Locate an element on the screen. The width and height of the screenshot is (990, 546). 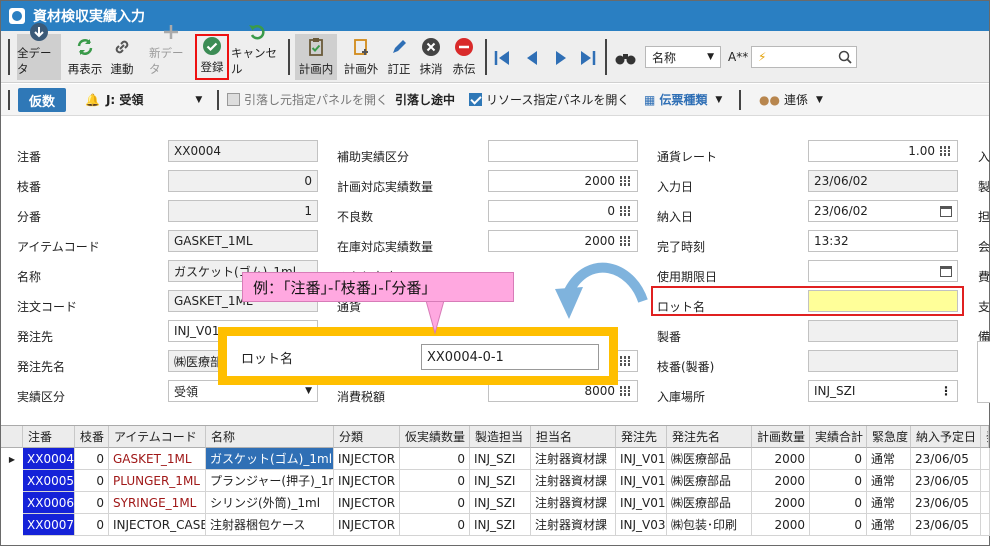
table-cell: プランジャー(押子)_1ml is located at coordinates (270, 481).